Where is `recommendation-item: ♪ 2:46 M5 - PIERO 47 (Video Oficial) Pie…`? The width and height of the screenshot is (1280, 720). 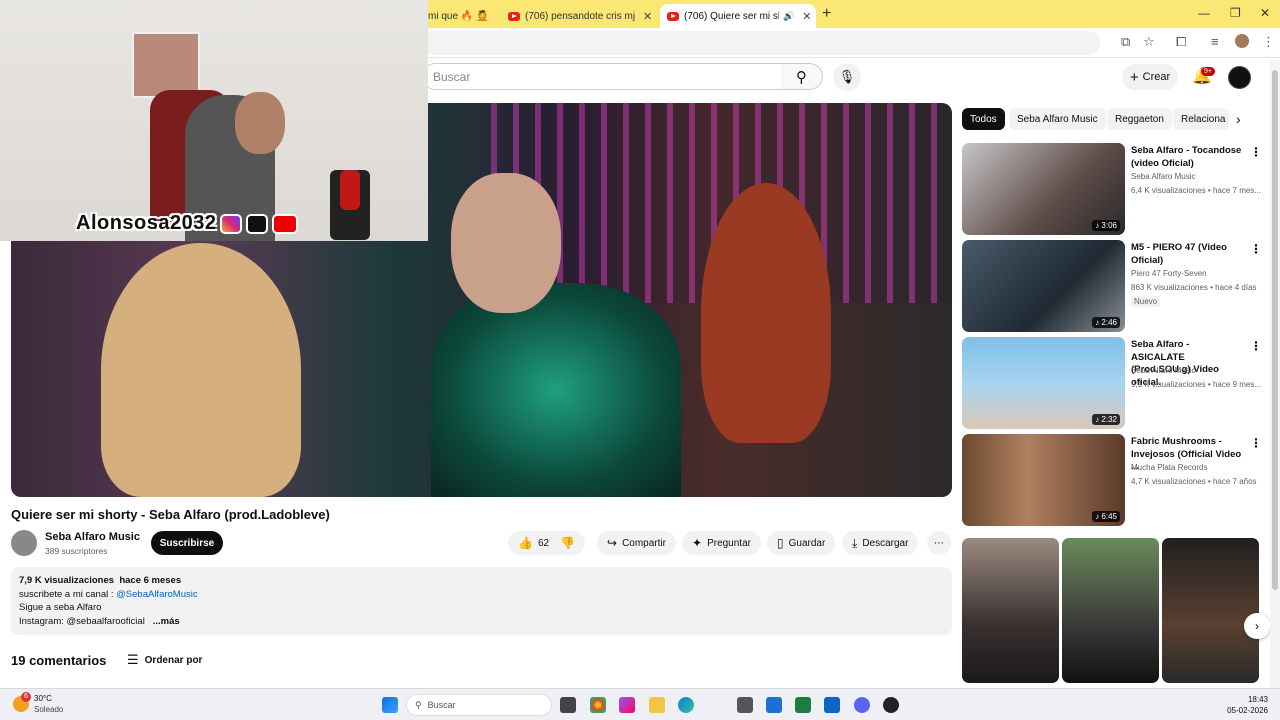
recommendation-item: ♪ 2:46 M5 - PIERO 47 (Video Oficial) Pie… is located at coordinates (1112, 286).